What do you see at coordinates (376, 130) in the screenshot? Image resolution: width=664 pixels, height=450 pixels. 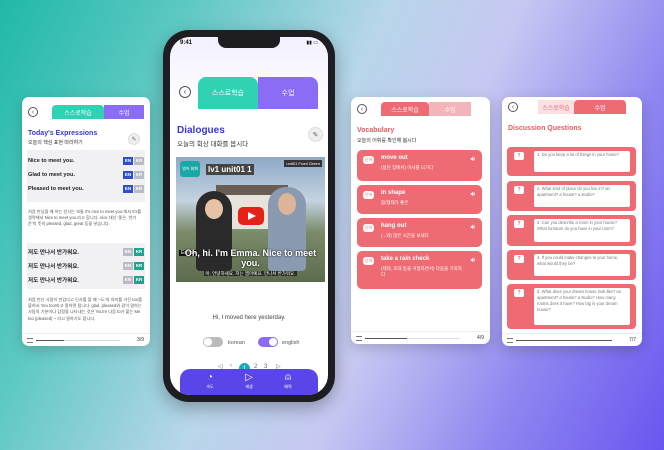 I see `section-title: Vocabulary` at bounding box center [376, 130].